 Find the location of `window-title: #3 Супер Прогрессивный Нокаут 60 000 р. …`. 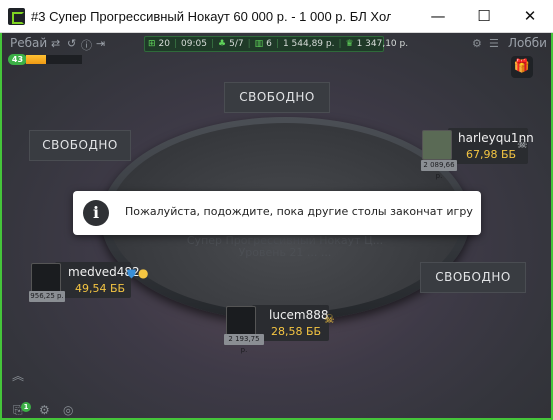

window-title: #3 Супер Прогрессивный Нокаут 60 000 р. … is located at coordinates (211, 16).